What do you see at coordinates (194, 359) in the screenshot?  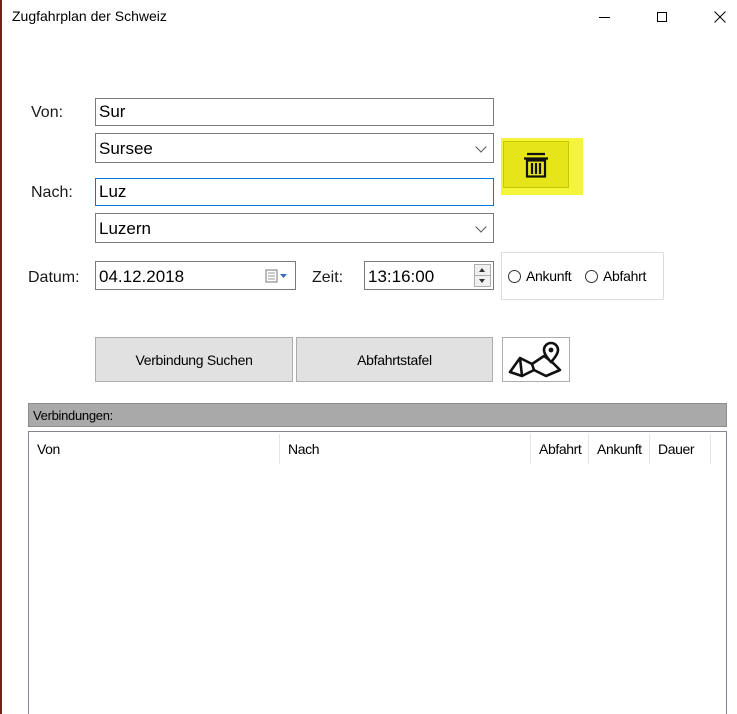 I see `verbindung-suchen-button: Verbindung Suchen` at bounding box center [194, 359].